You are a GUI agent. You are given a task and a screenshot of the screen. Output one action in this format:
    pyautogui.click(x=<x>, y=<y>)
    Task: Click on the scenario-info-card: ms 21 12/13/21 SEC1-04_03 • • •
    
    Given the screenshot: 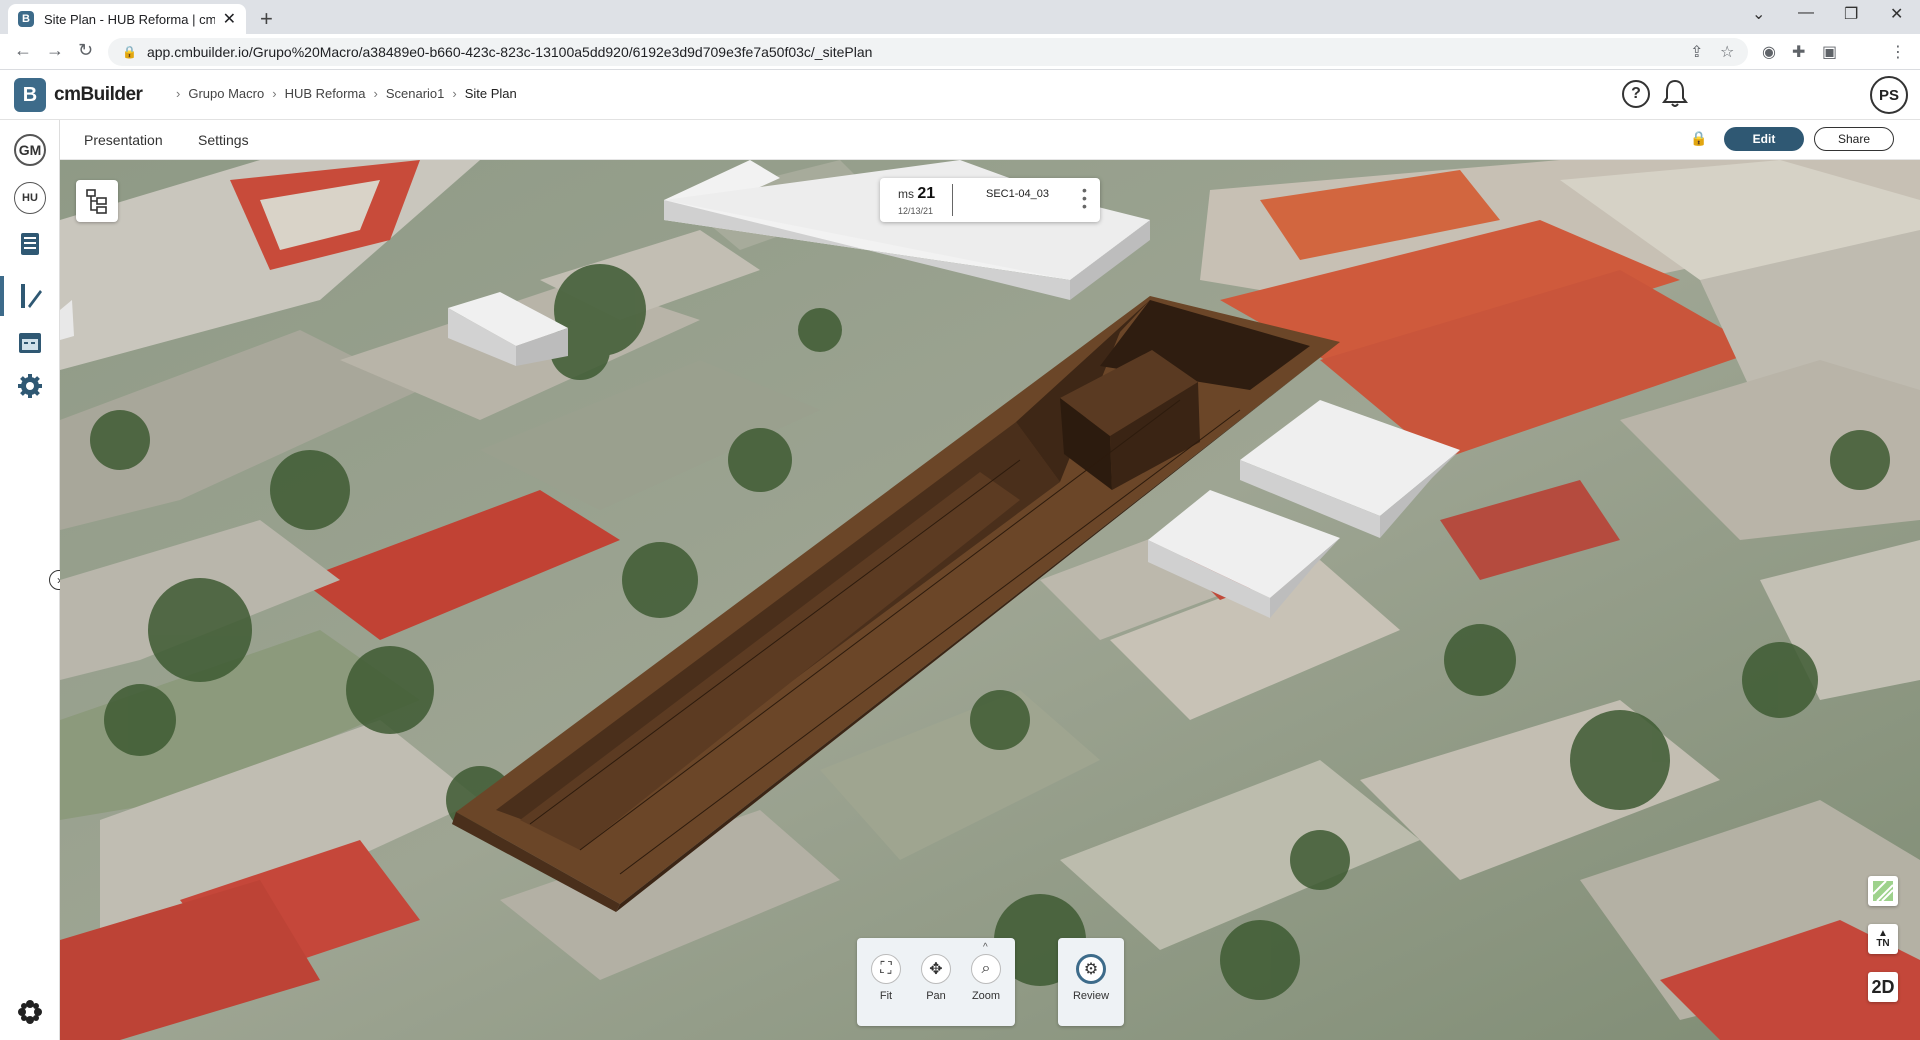 What is the action you would take?
    pyautogui.click(x=990, y=200)
    